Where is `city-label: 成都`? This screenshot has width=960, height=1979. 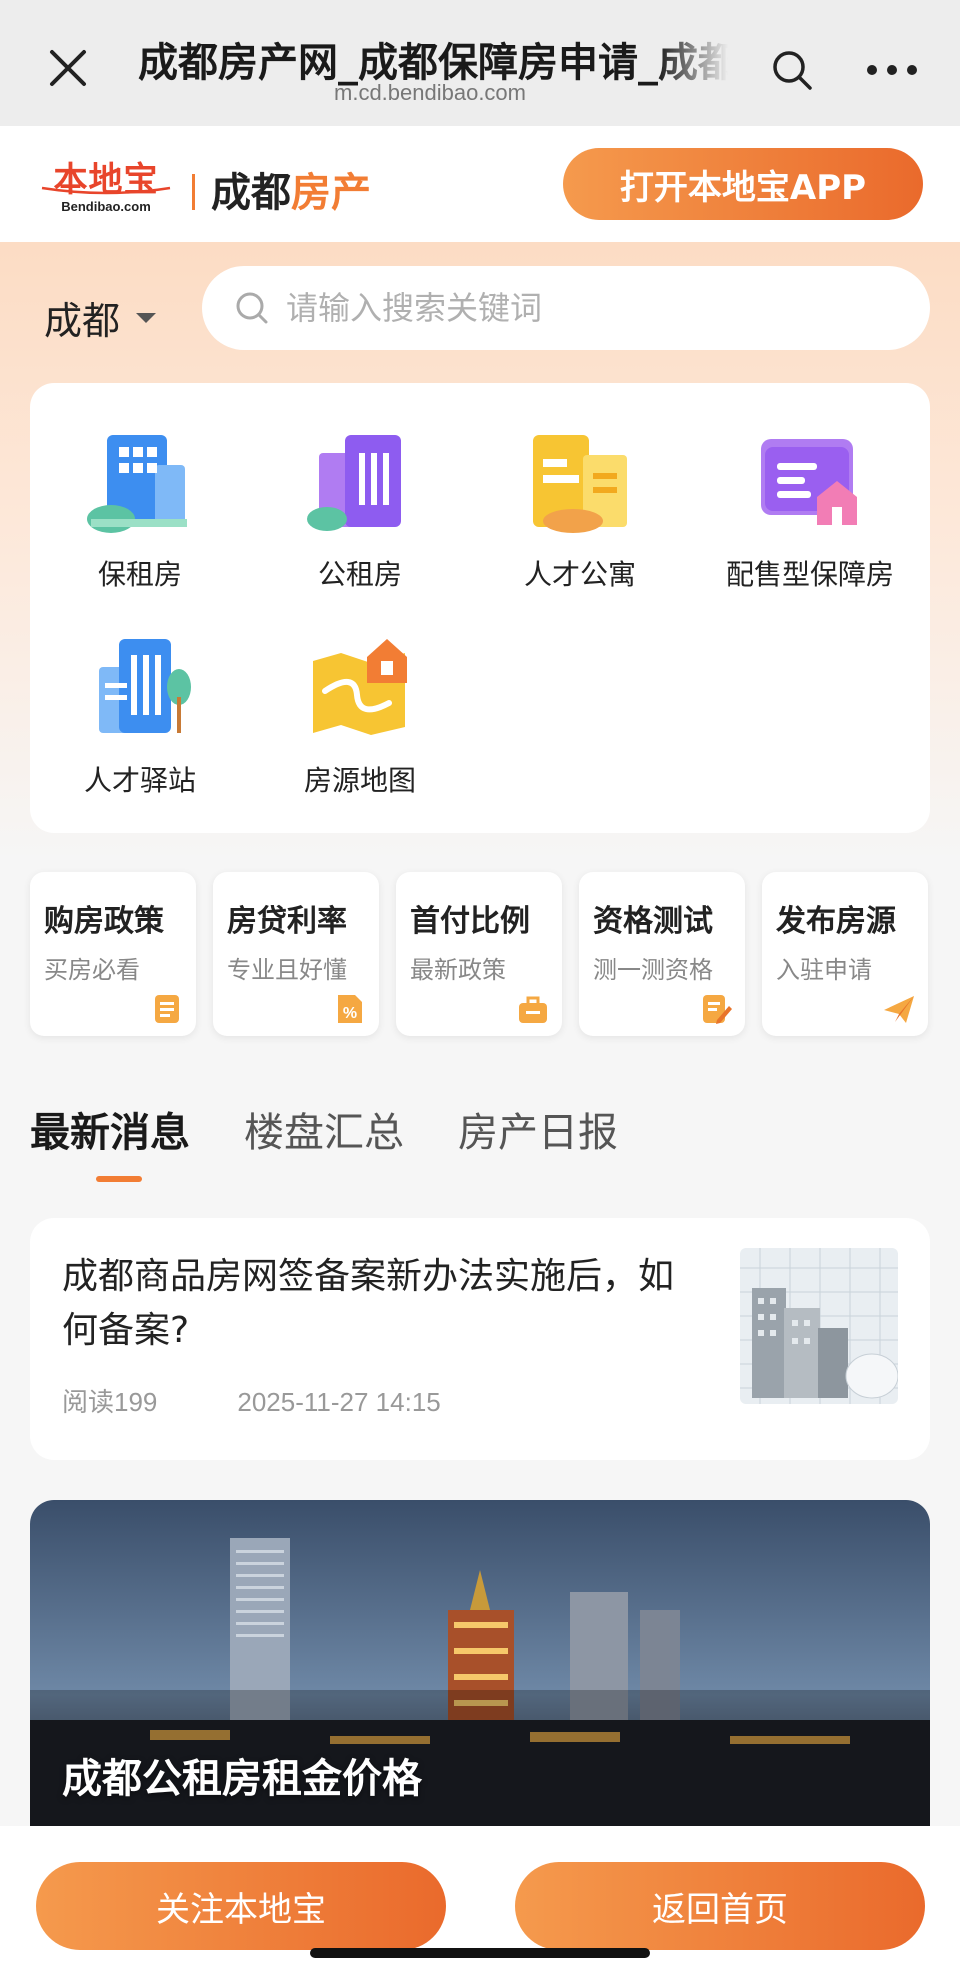
city-label: 成都 is located at coordinates (82, 321).